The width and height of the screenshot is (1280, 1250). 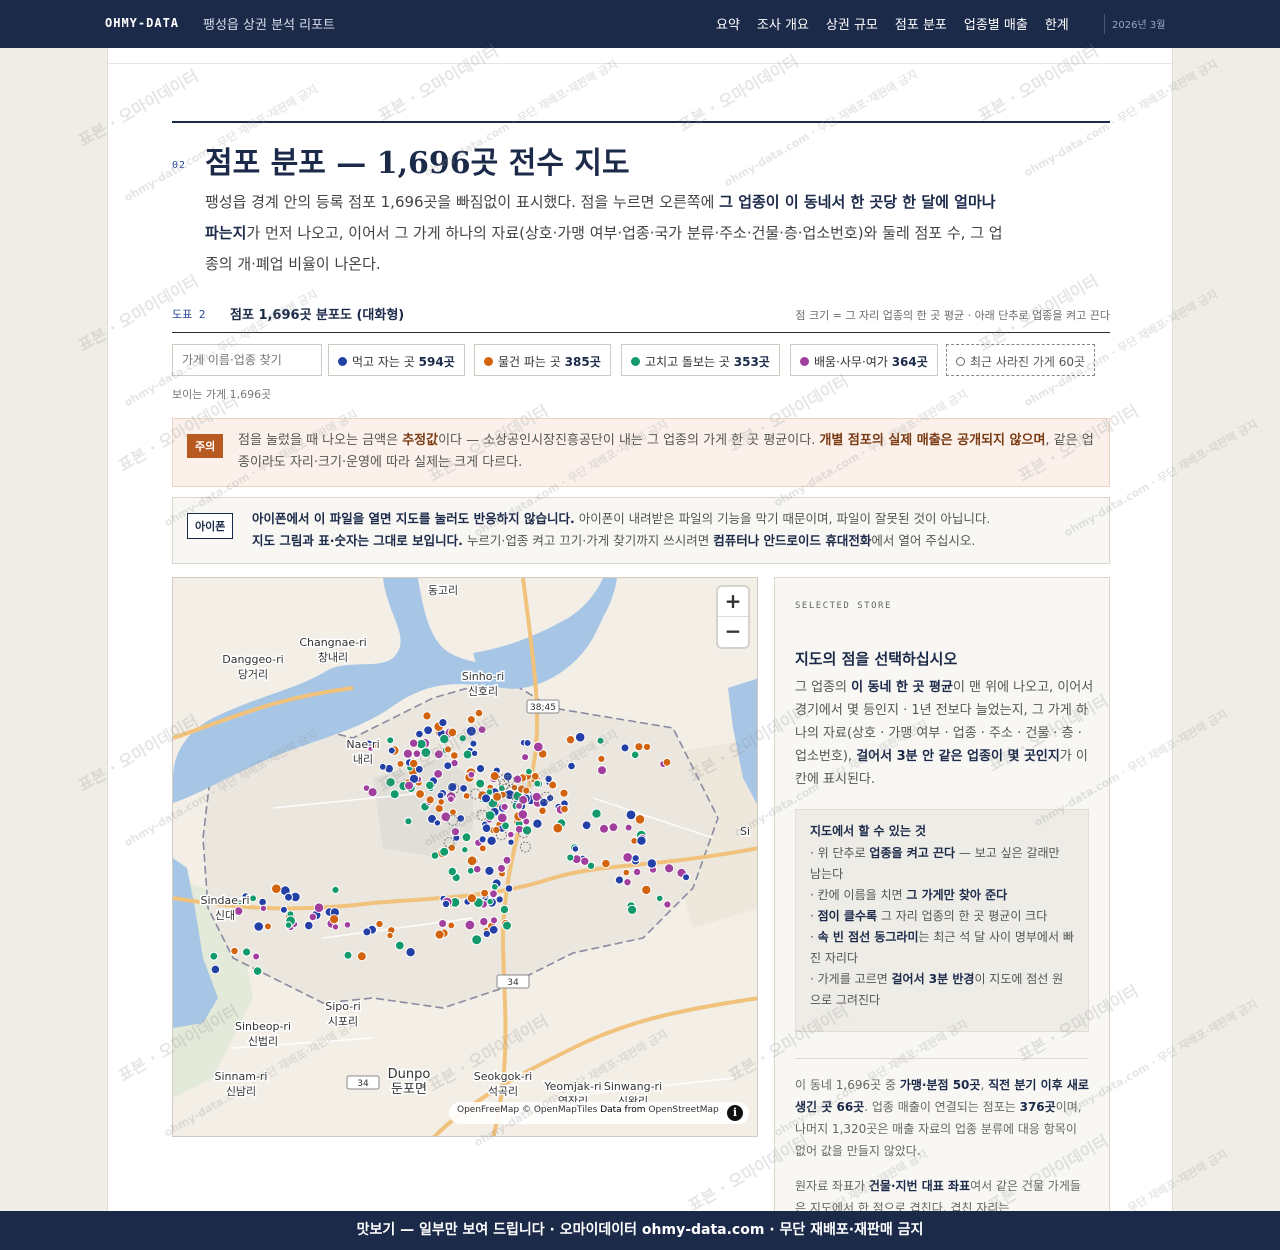 I want to click on nav-link-sales: 업종별 매출, so click(x=996, y=23).